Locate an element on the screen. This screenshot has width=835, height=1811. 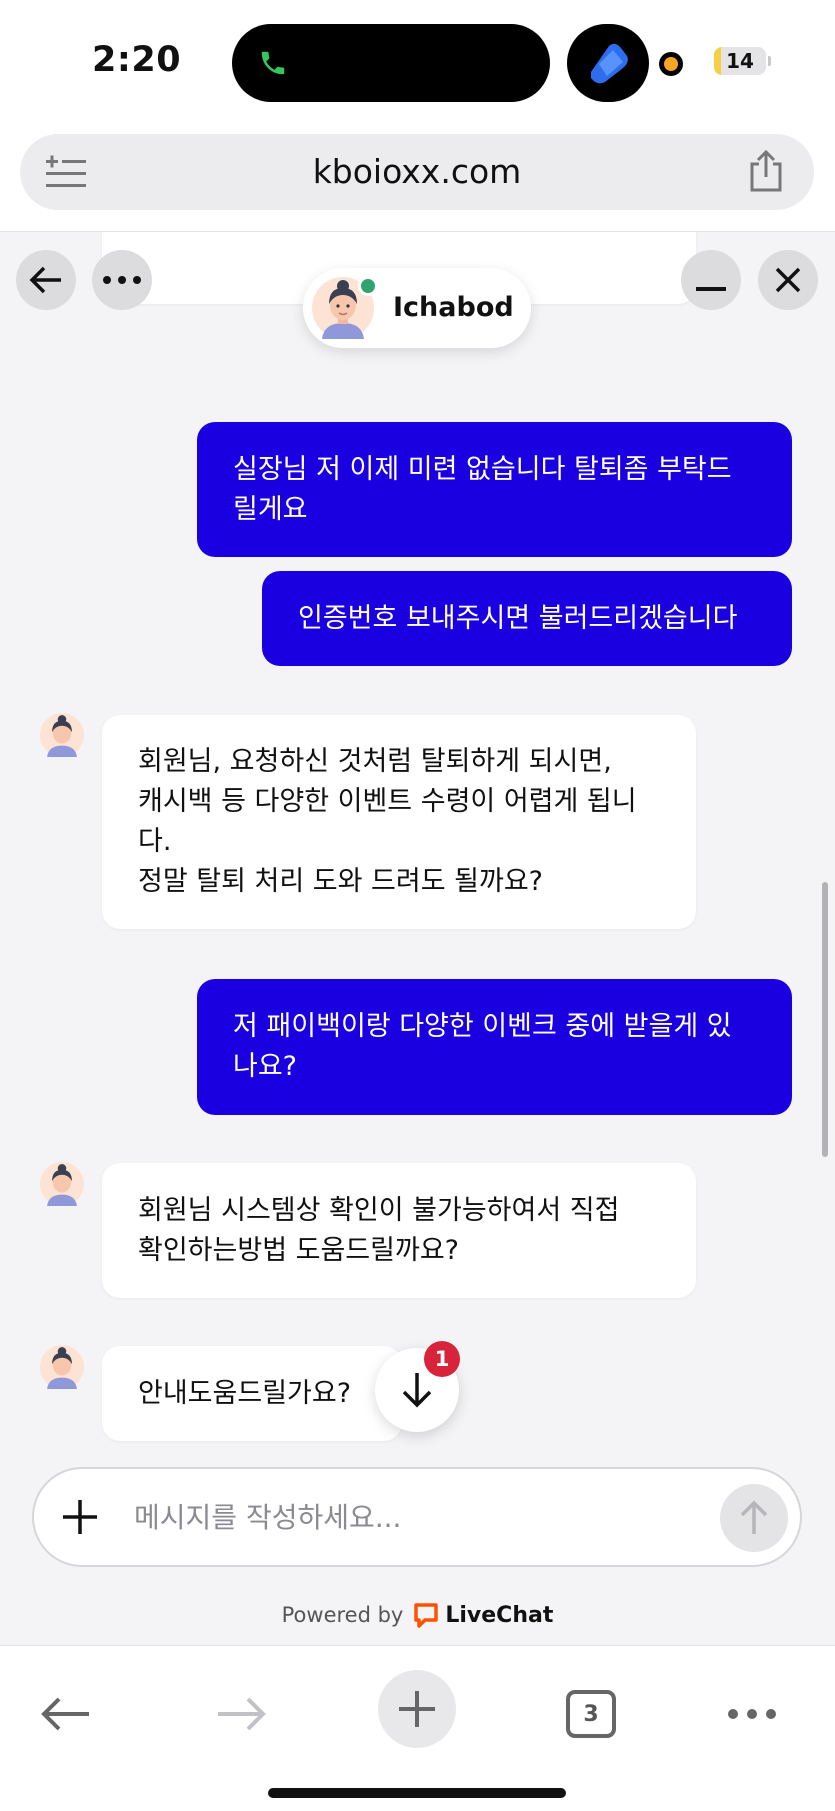
send-button is located at coordinates (754, 1518).